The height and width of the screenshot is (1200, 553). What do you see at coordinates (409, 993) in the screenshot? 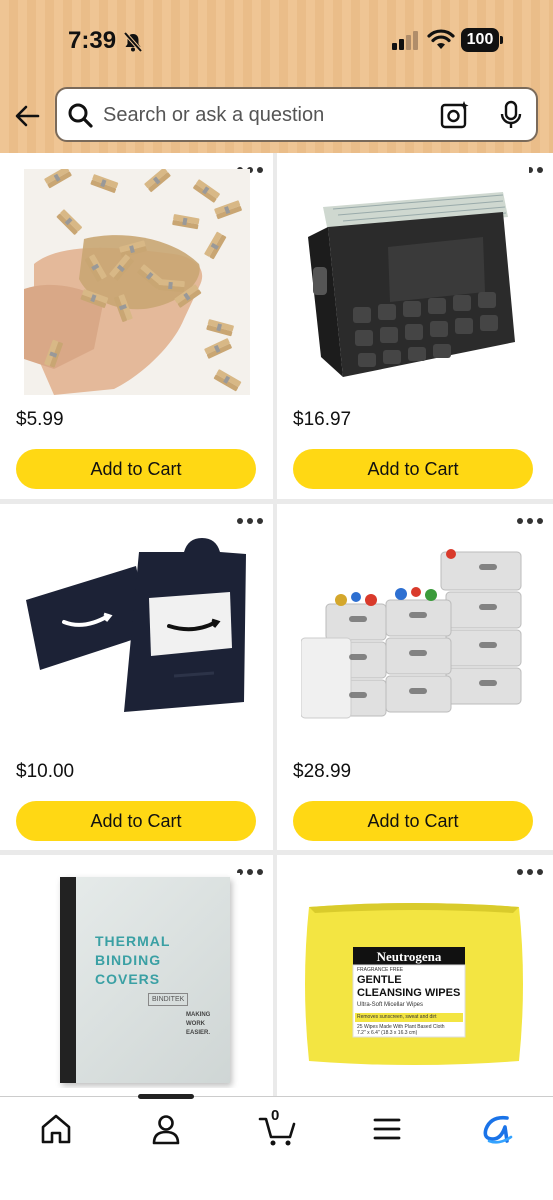
I see `product-label-title: CLEANSING WIPES` at bounding box center [409, 993].